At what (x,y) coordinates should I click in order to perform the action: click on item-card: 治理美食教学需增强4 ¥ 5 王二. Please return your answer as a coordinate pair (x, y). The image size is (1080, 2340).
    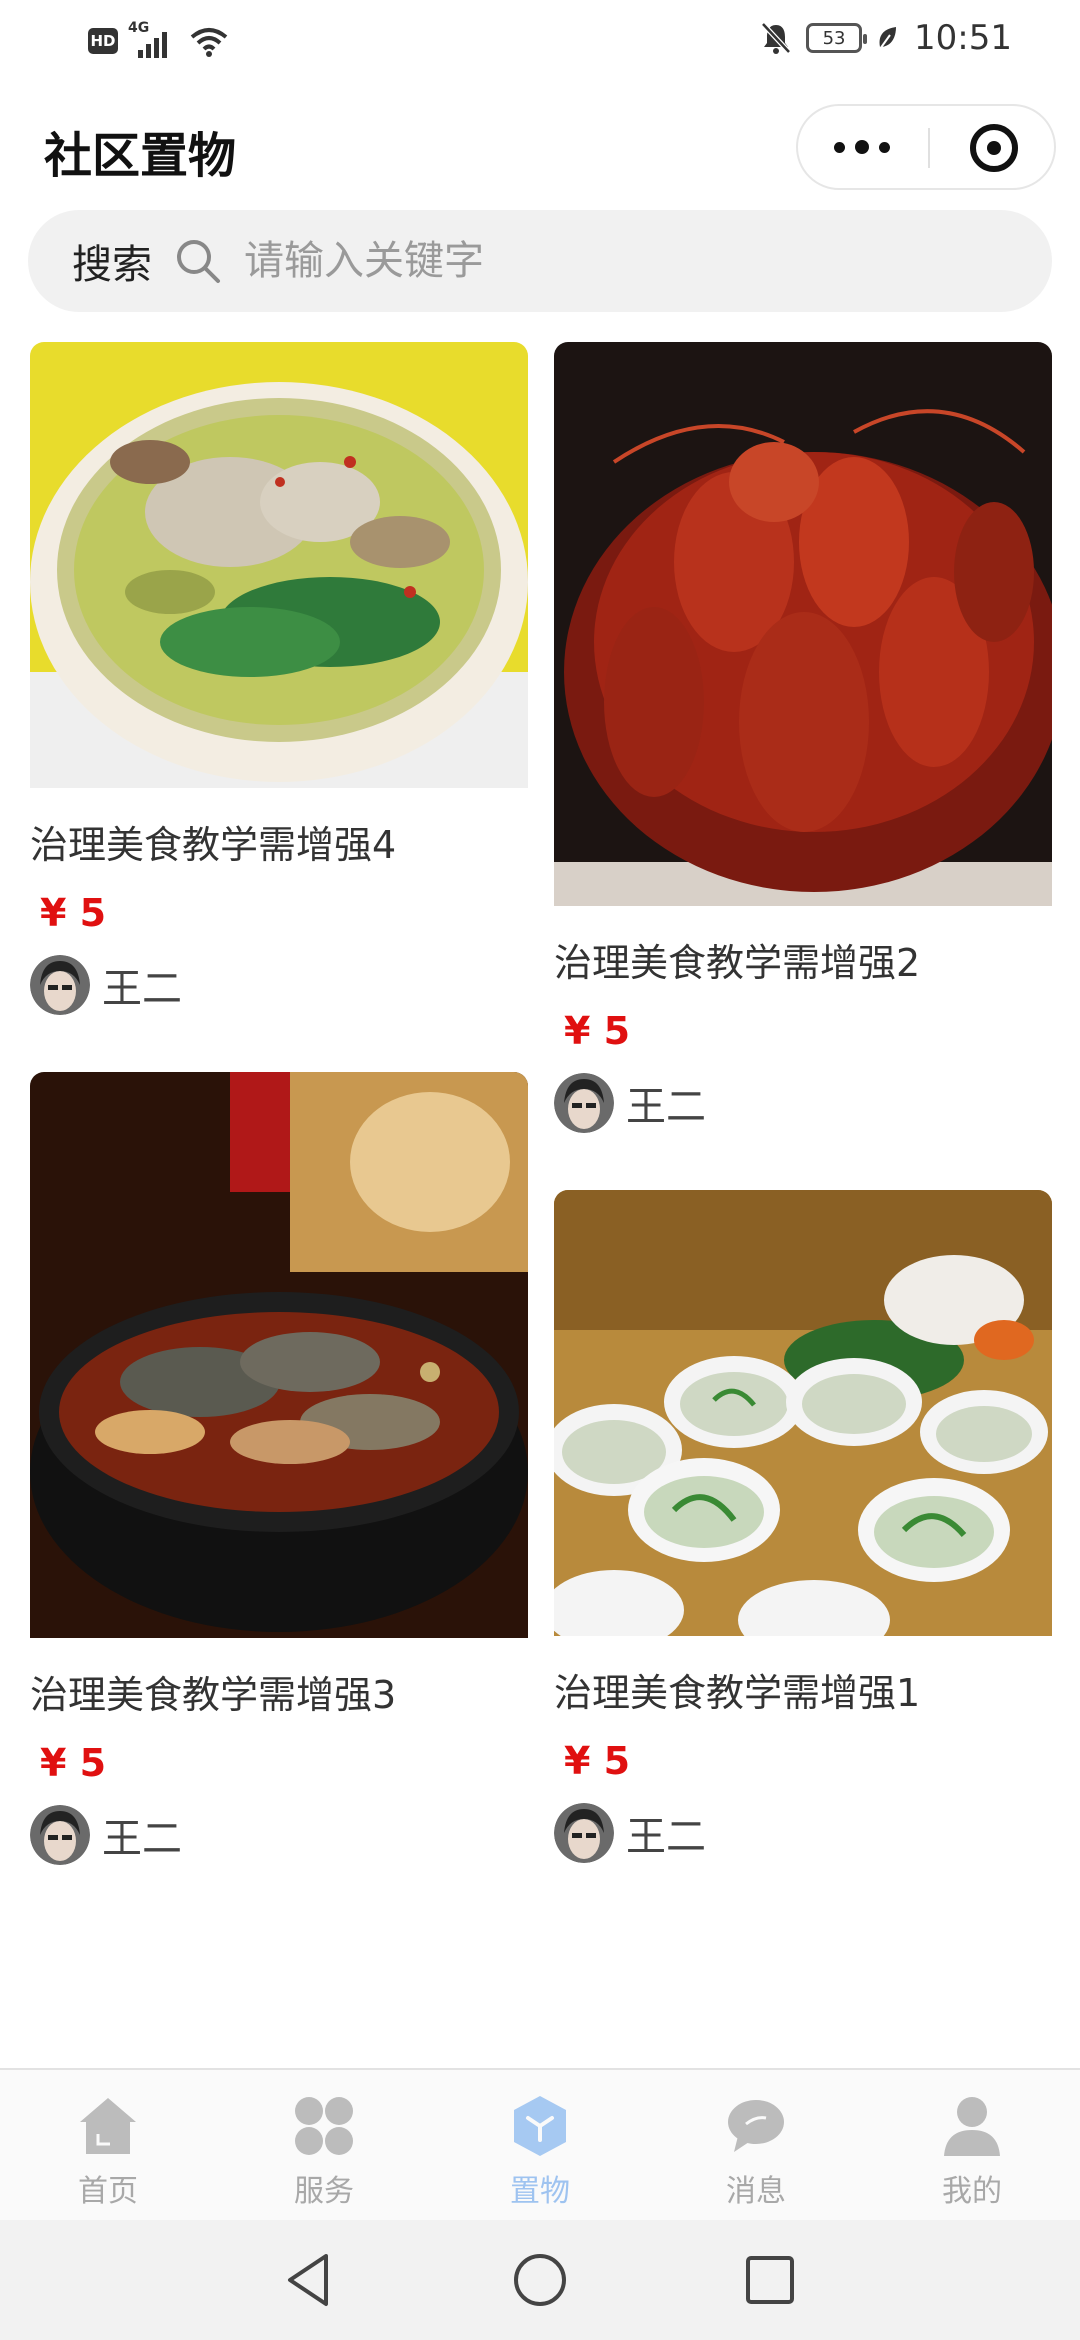
    Looking at the image, I should click on (279, 678).